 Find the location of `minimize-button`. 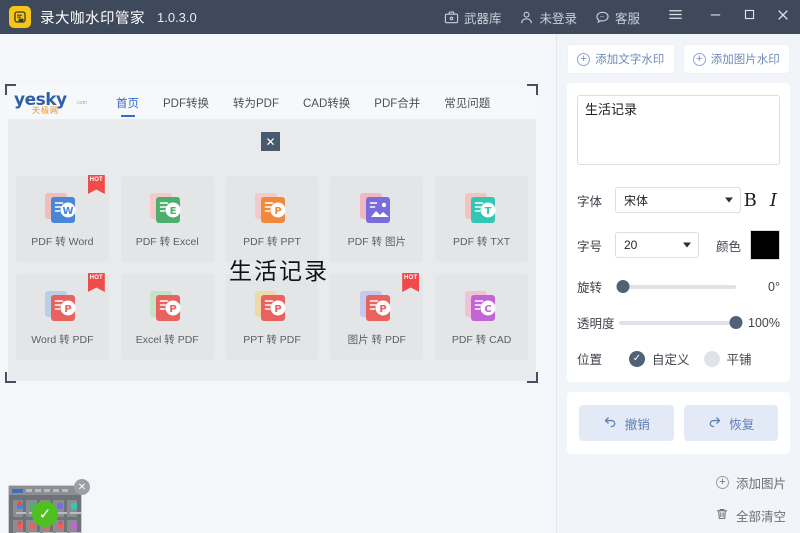

minimize-button is located at coordinates (715, 17).